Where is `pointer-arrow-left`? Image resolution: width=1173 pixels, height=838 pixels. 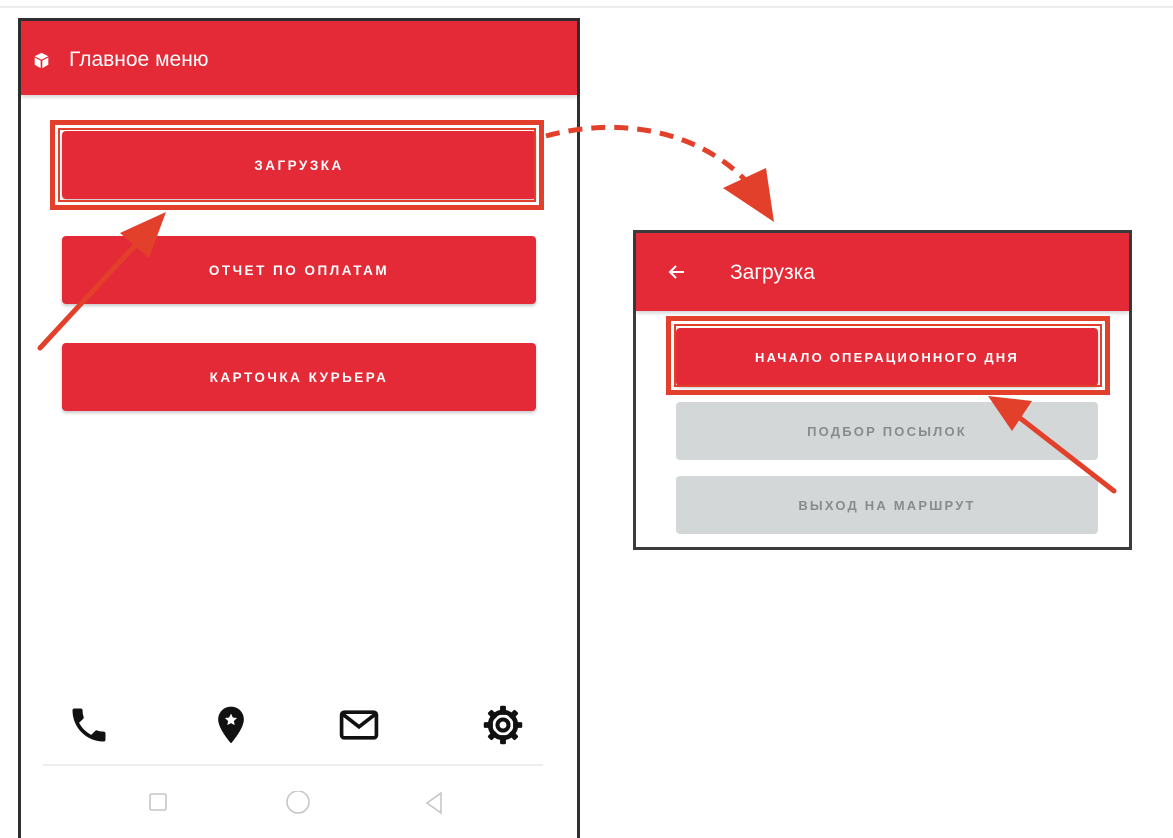 pointer-arrow-left is located at coordinates (90, 294).